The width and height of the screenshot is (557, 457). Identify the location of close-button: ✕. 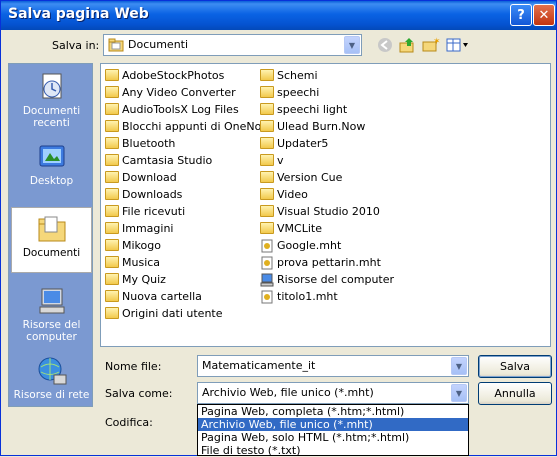
(544, 15).